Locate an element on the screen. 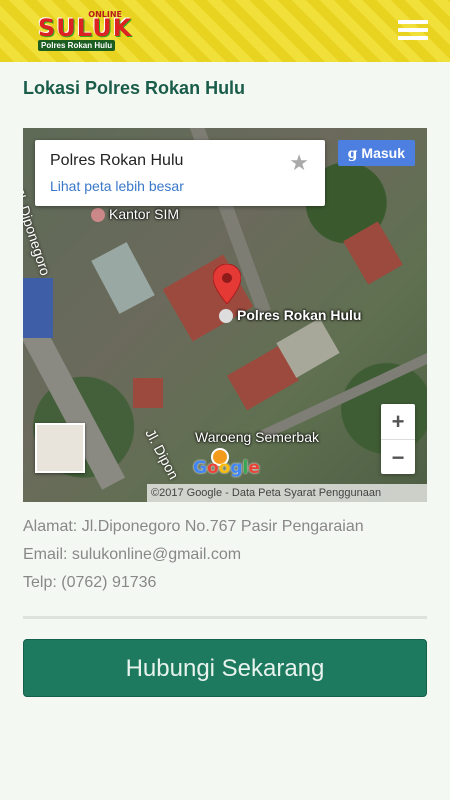 The height and width of the screenshot is (800, 450). logo-brand-text: SULUK is located at coordinates (85, 28).